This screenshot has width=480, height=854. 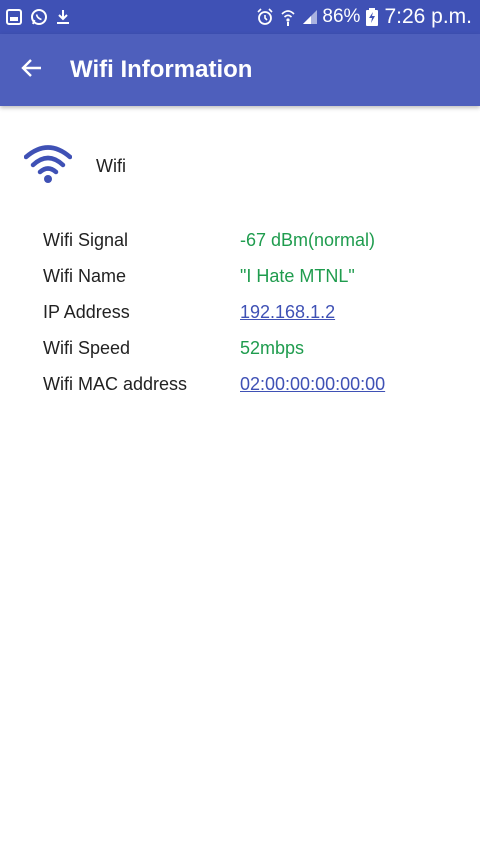 I want to click on detail-value: -67 dBm(normal), so click(x=308, y=239).